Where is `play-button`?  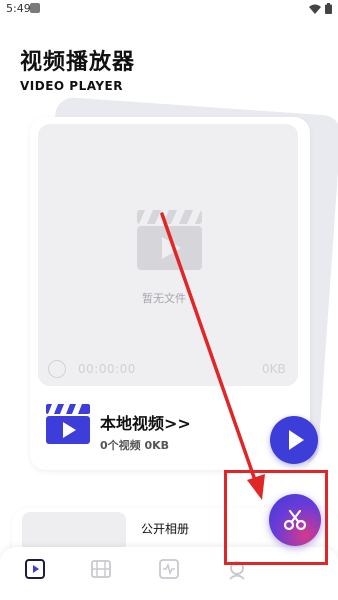 play-button is located at coordinates (294, 440).